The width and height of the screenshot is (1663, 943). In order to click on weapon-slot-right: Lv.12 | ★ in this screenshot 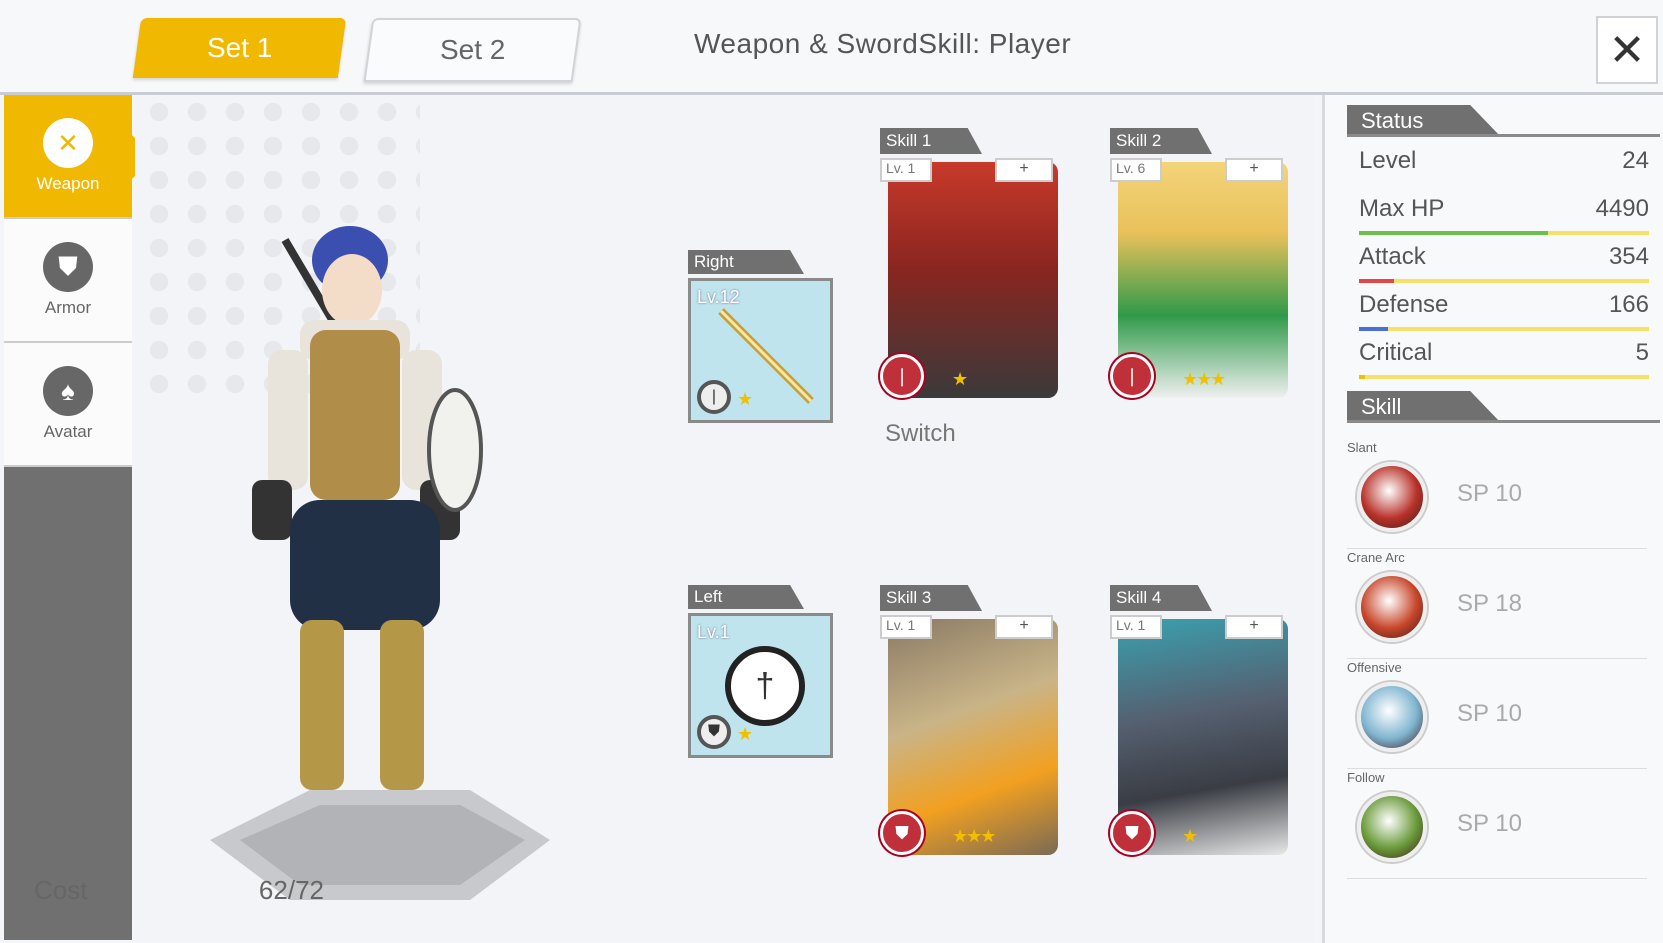, I will do `click(760, 350)`.